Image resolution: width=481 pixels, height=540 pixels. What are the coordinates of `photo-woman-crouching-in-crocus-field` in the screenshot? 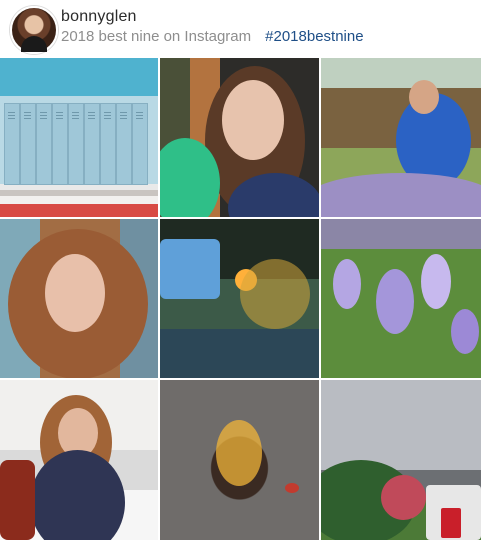 It's located at (401, 137).